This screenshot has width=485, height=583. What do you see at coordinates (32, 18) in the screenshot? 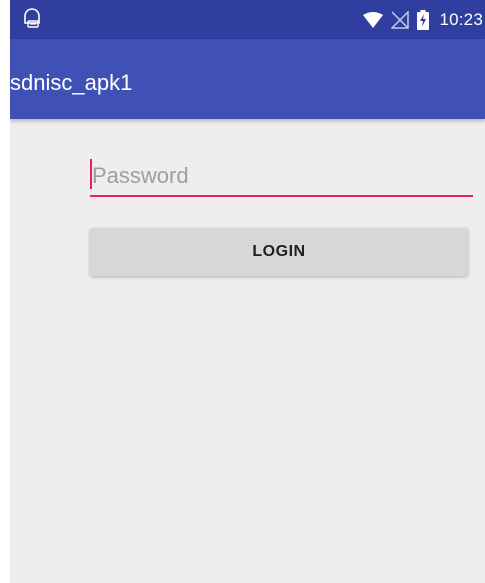
I see `android-debug-icon` at bounding box center [32, 18].